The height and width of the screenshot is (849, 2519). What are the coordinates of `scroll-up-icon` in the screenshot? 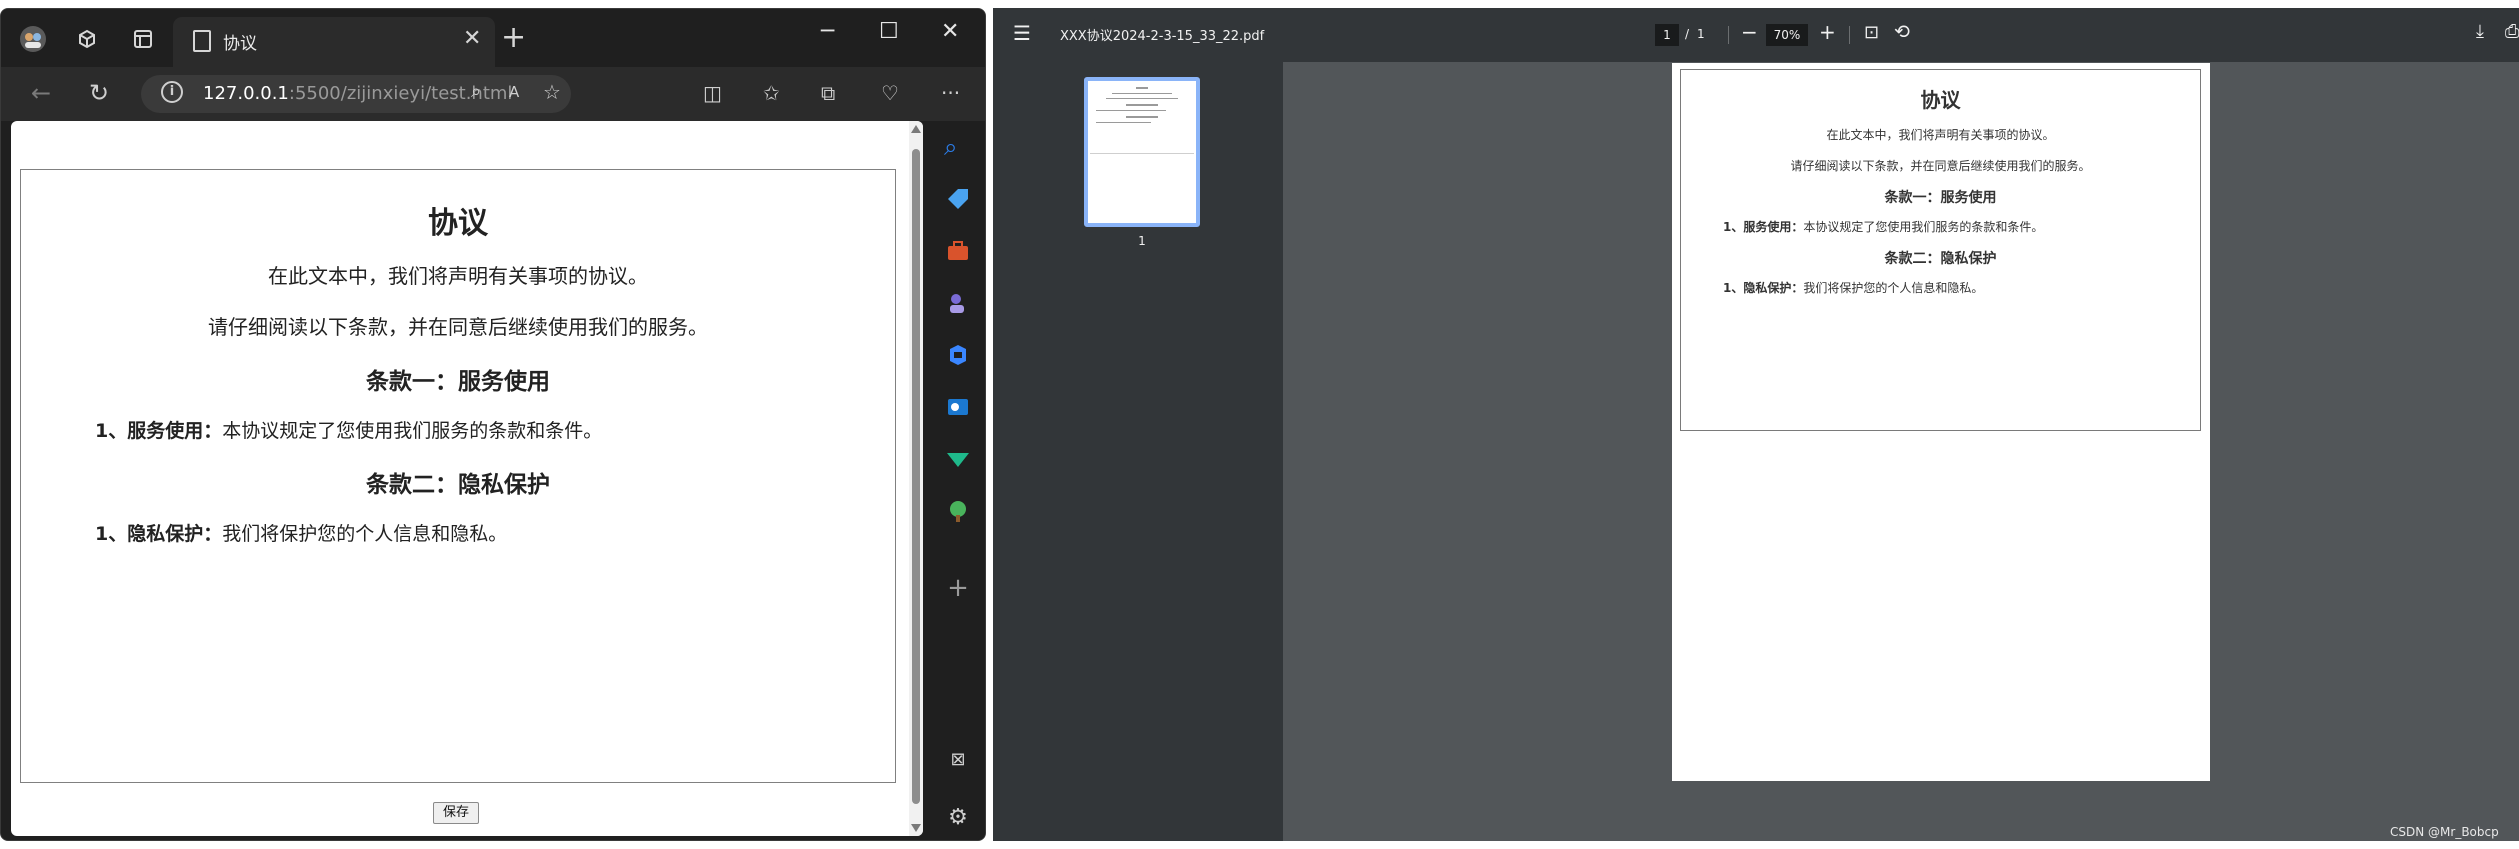 It's located at (916, 129).